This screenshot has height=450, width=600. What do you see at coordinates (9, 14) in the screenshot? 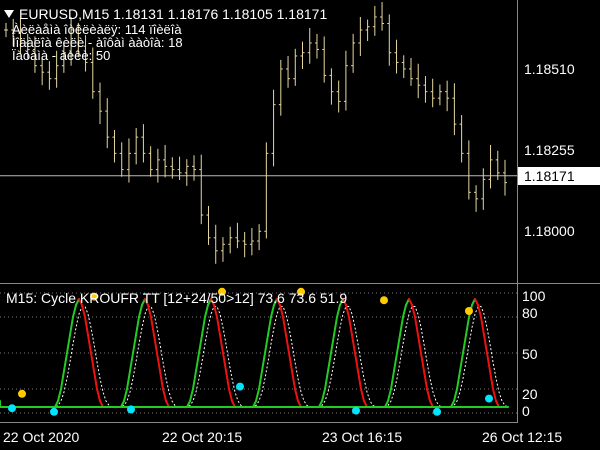
I see `triangle-down-icon` at bounding box center [9, 14].